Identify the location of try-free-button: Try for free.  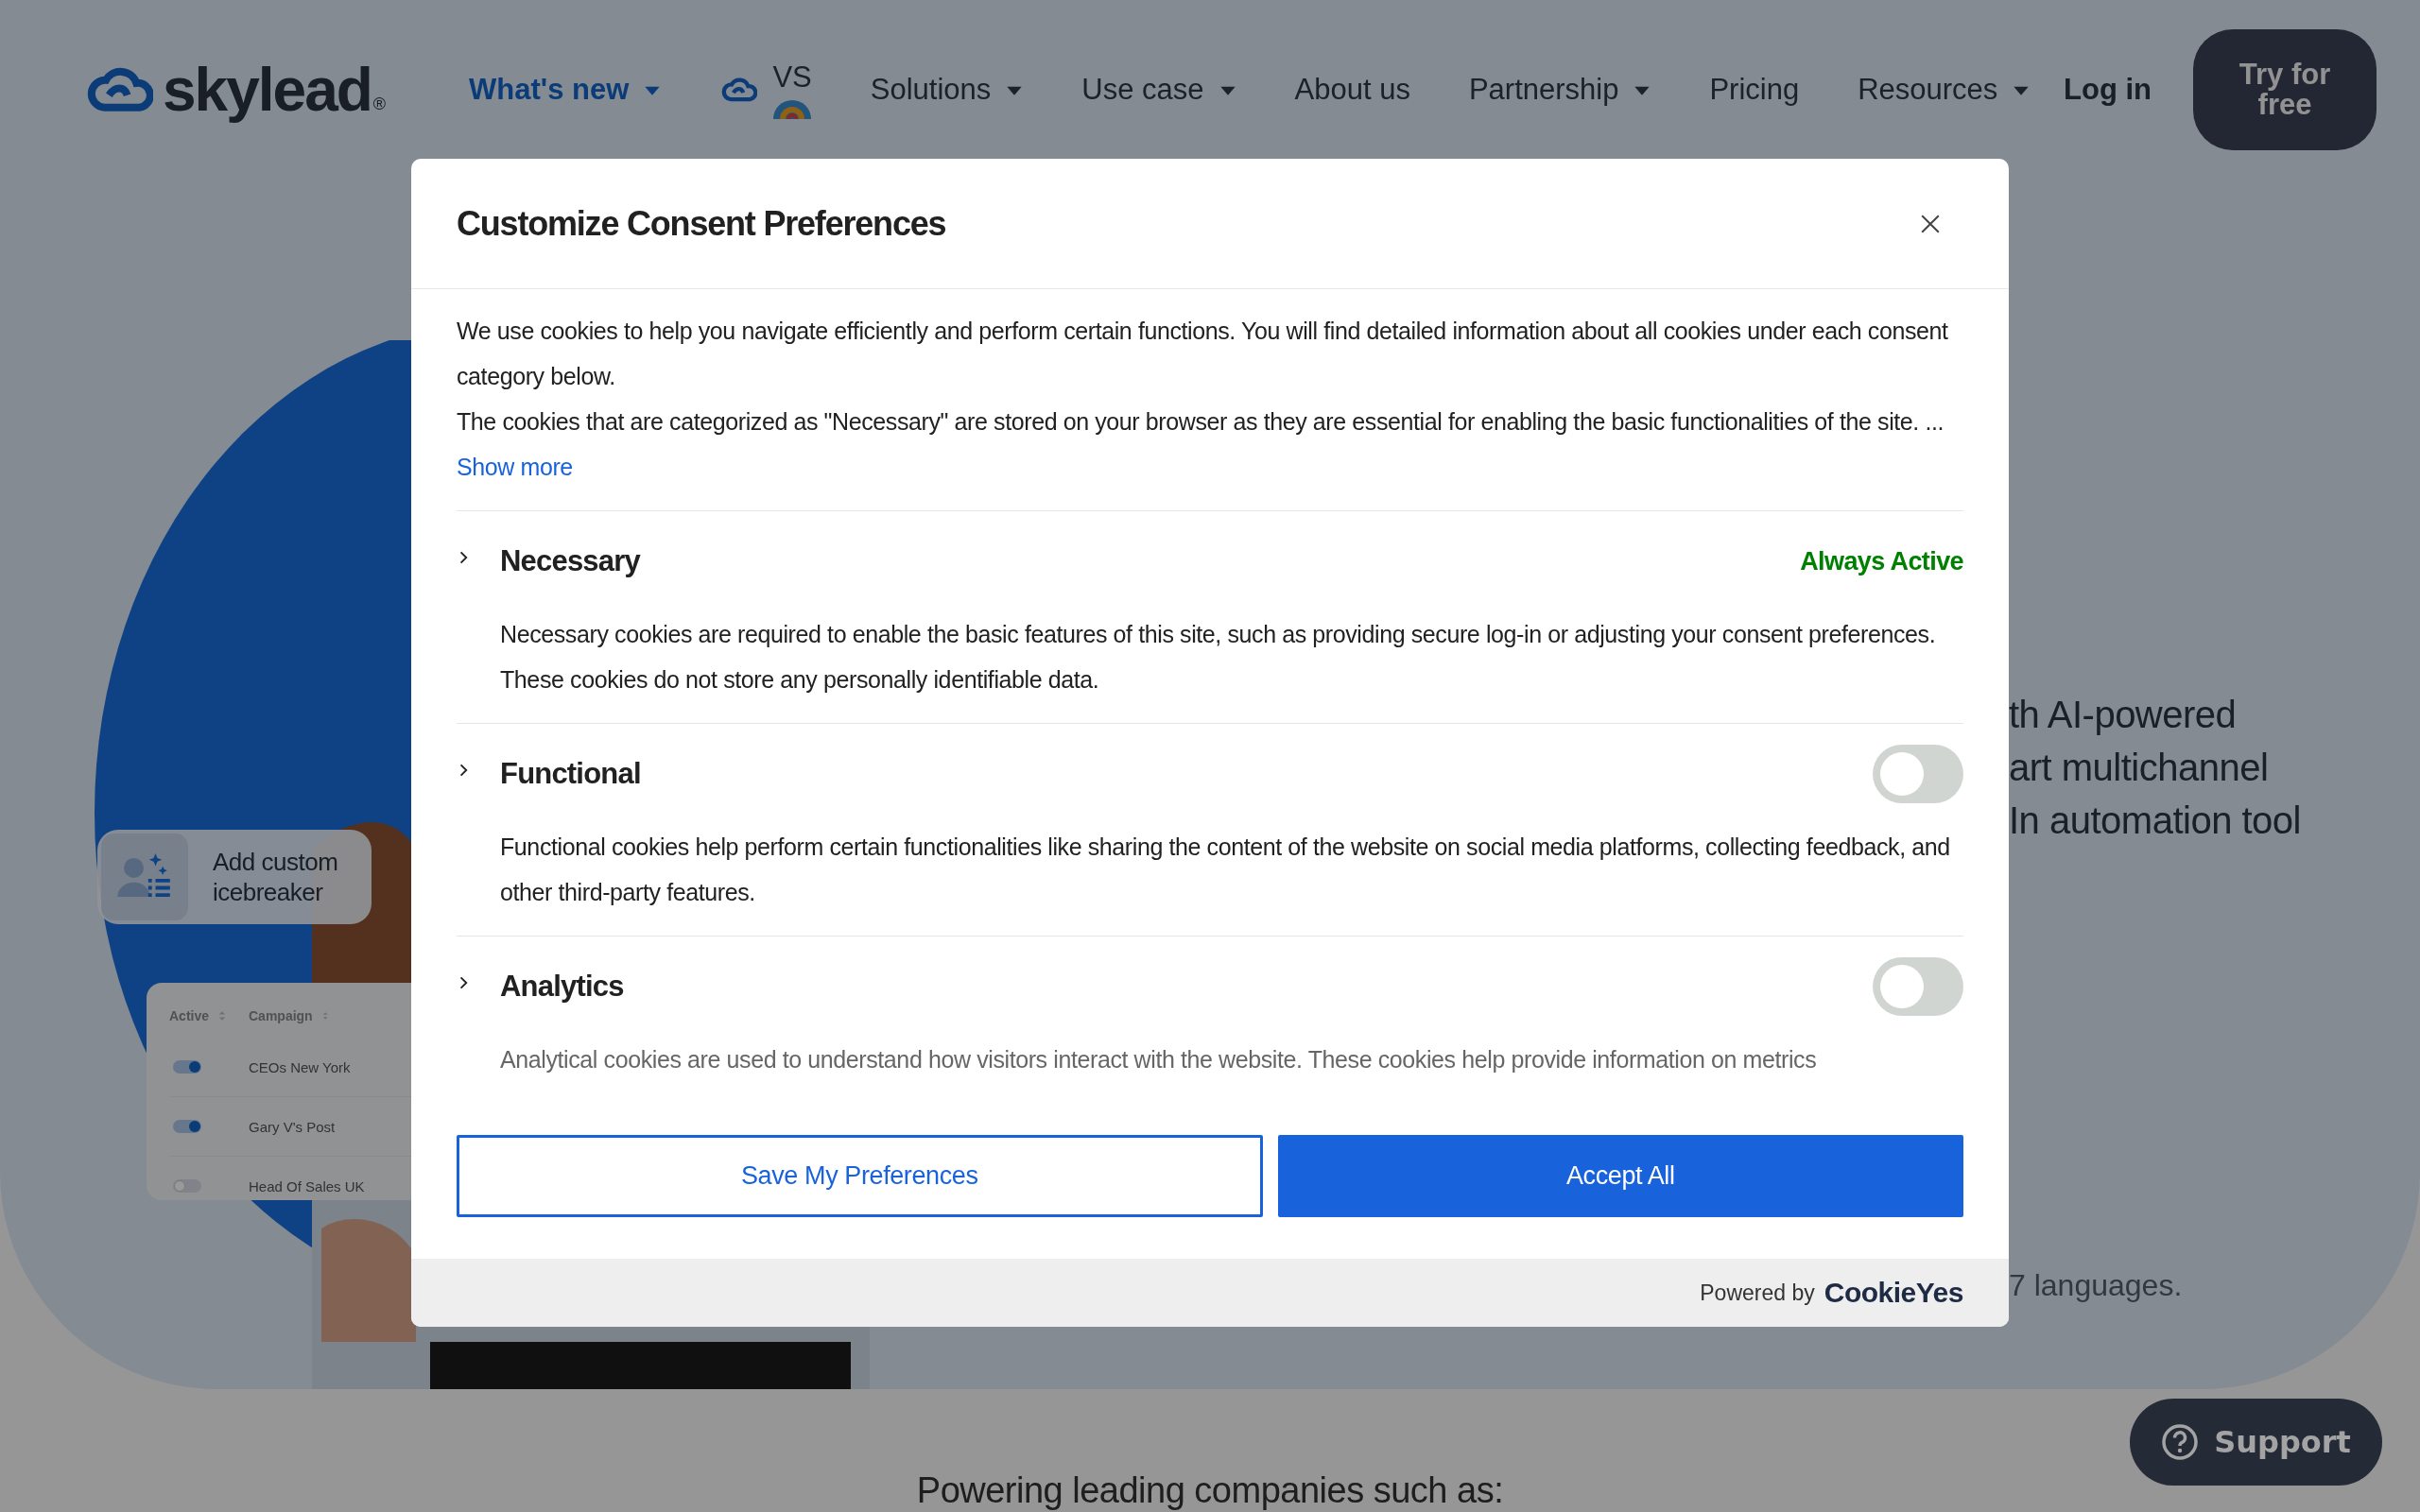
(2285, 89).